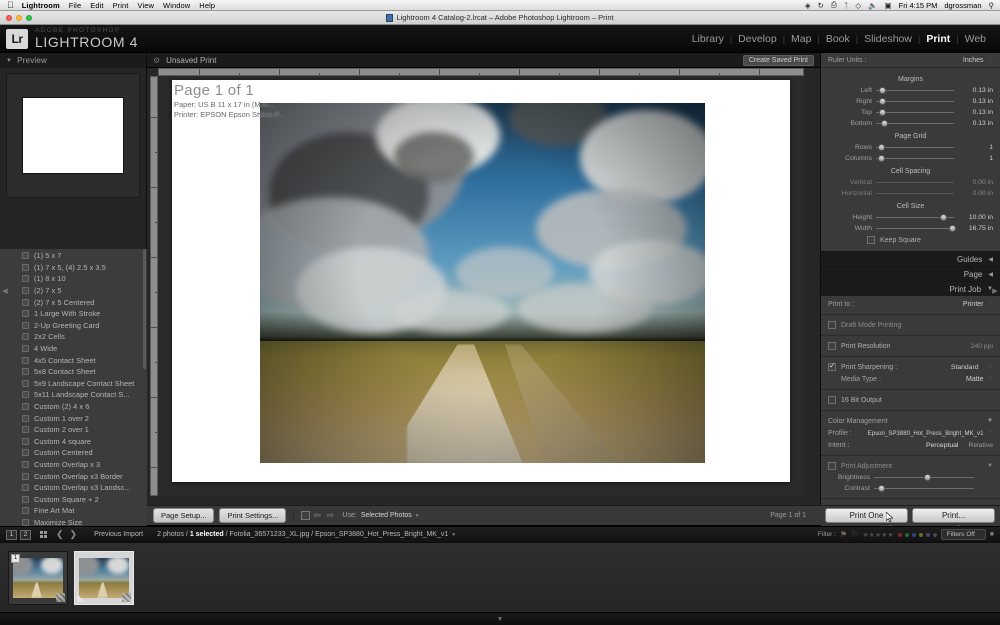 Image resolution: width=1000 pixels, height=625 pixels. Describe the element at coordinates (910, 274) in the screenshot. I see `page-section-header: Page ◀` at that location.